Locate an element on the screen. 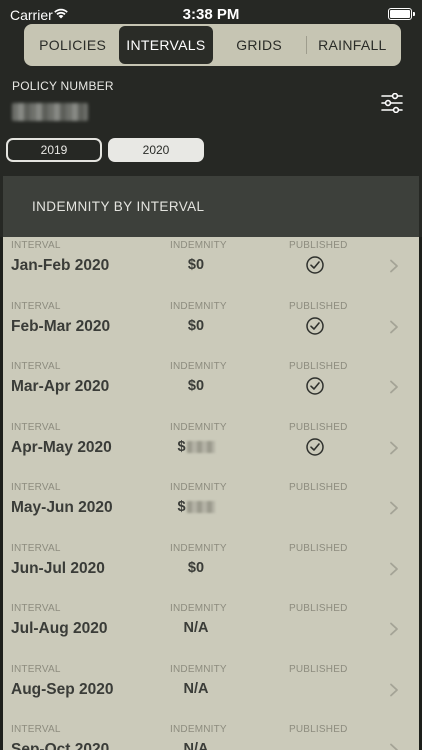 The image size is (422, 750). section-tabs: POLICIES INTERVALS GRIDS RAINFALL is located at coordinates (212, 45).